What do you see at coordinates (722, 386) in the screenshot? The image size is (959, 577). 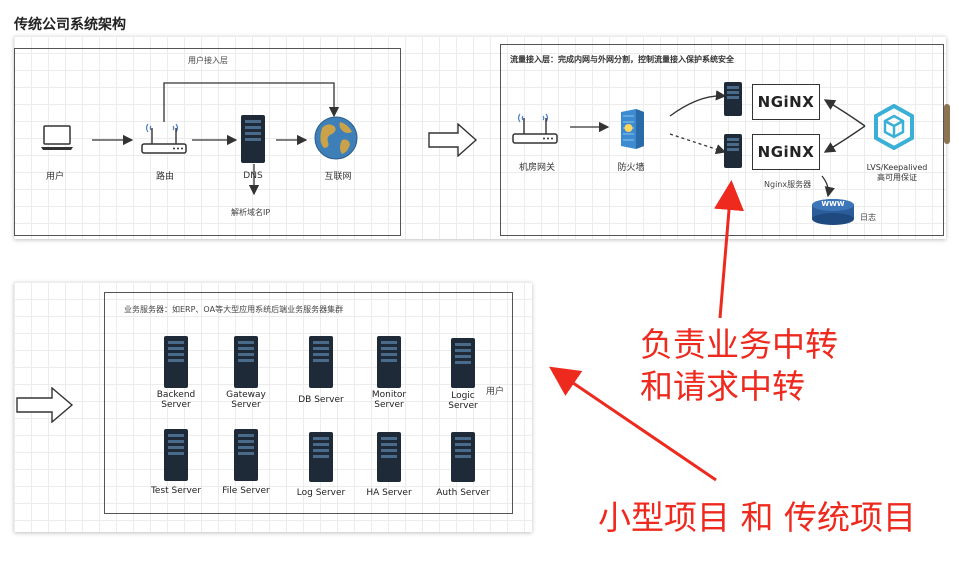 I see `annotation-relay-line2: 和请求中转` at bounding box center [722, 386].